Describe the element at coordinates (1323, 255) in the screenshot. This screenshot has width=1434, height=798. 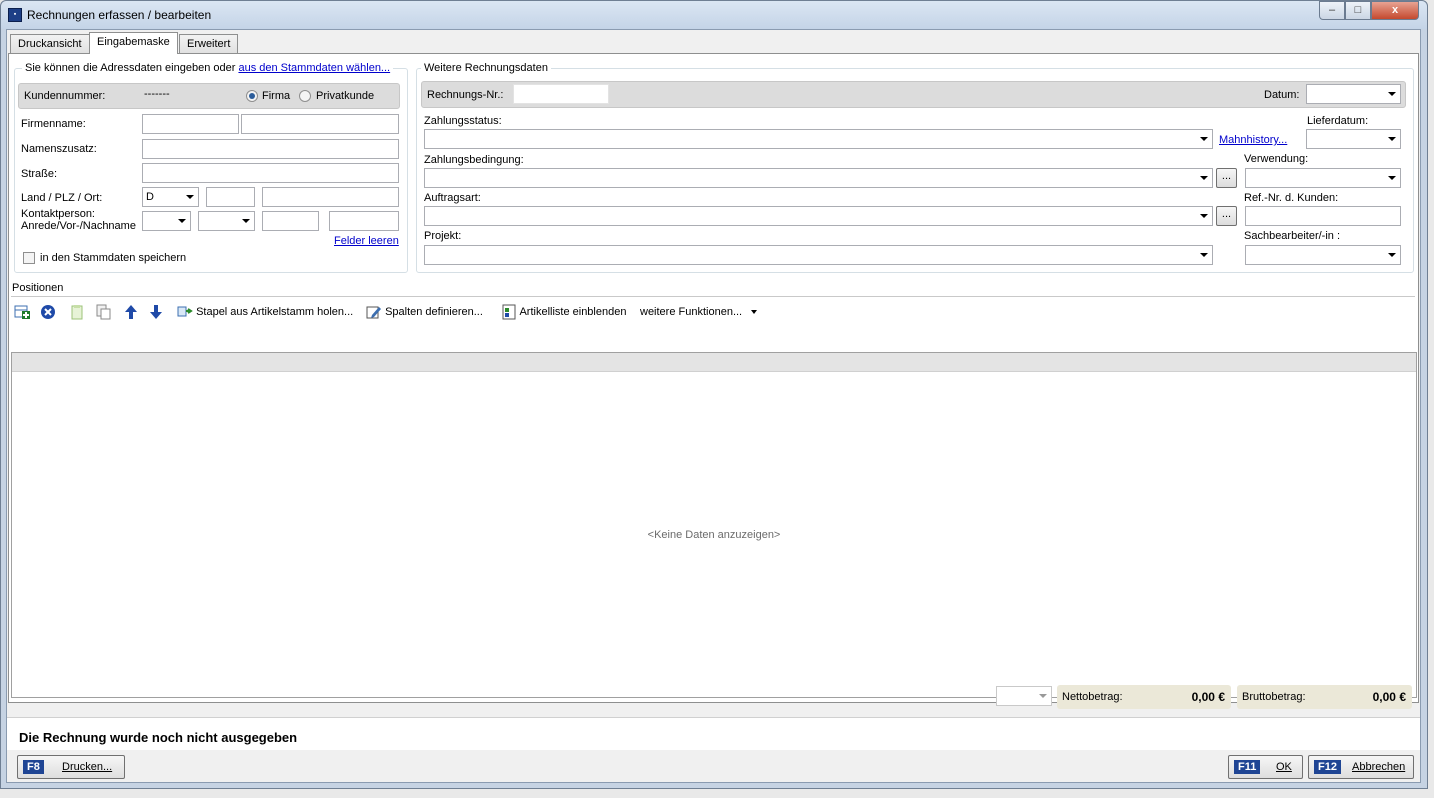
I see `clerk-select` at that location.